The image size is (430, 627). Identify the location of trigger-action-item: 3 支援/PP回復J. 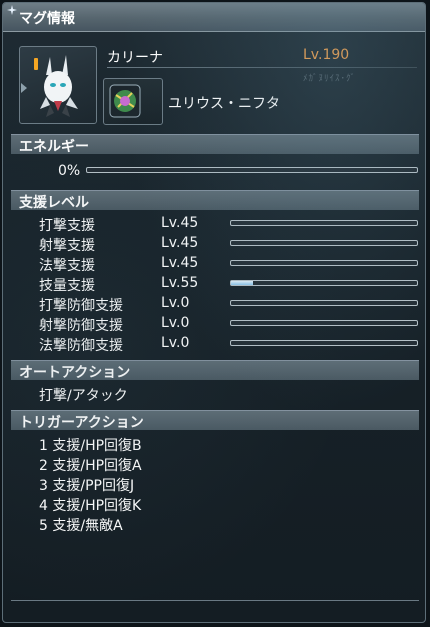
(87, 486).